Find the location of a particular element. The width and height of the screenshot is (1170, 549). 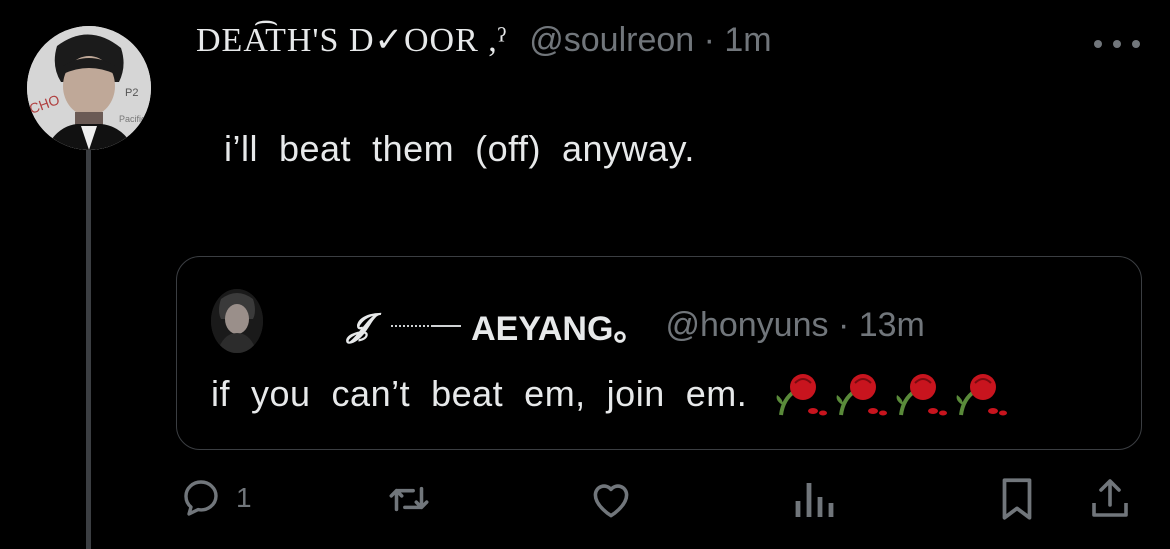

like-icon is located at coordinates (611, 501).